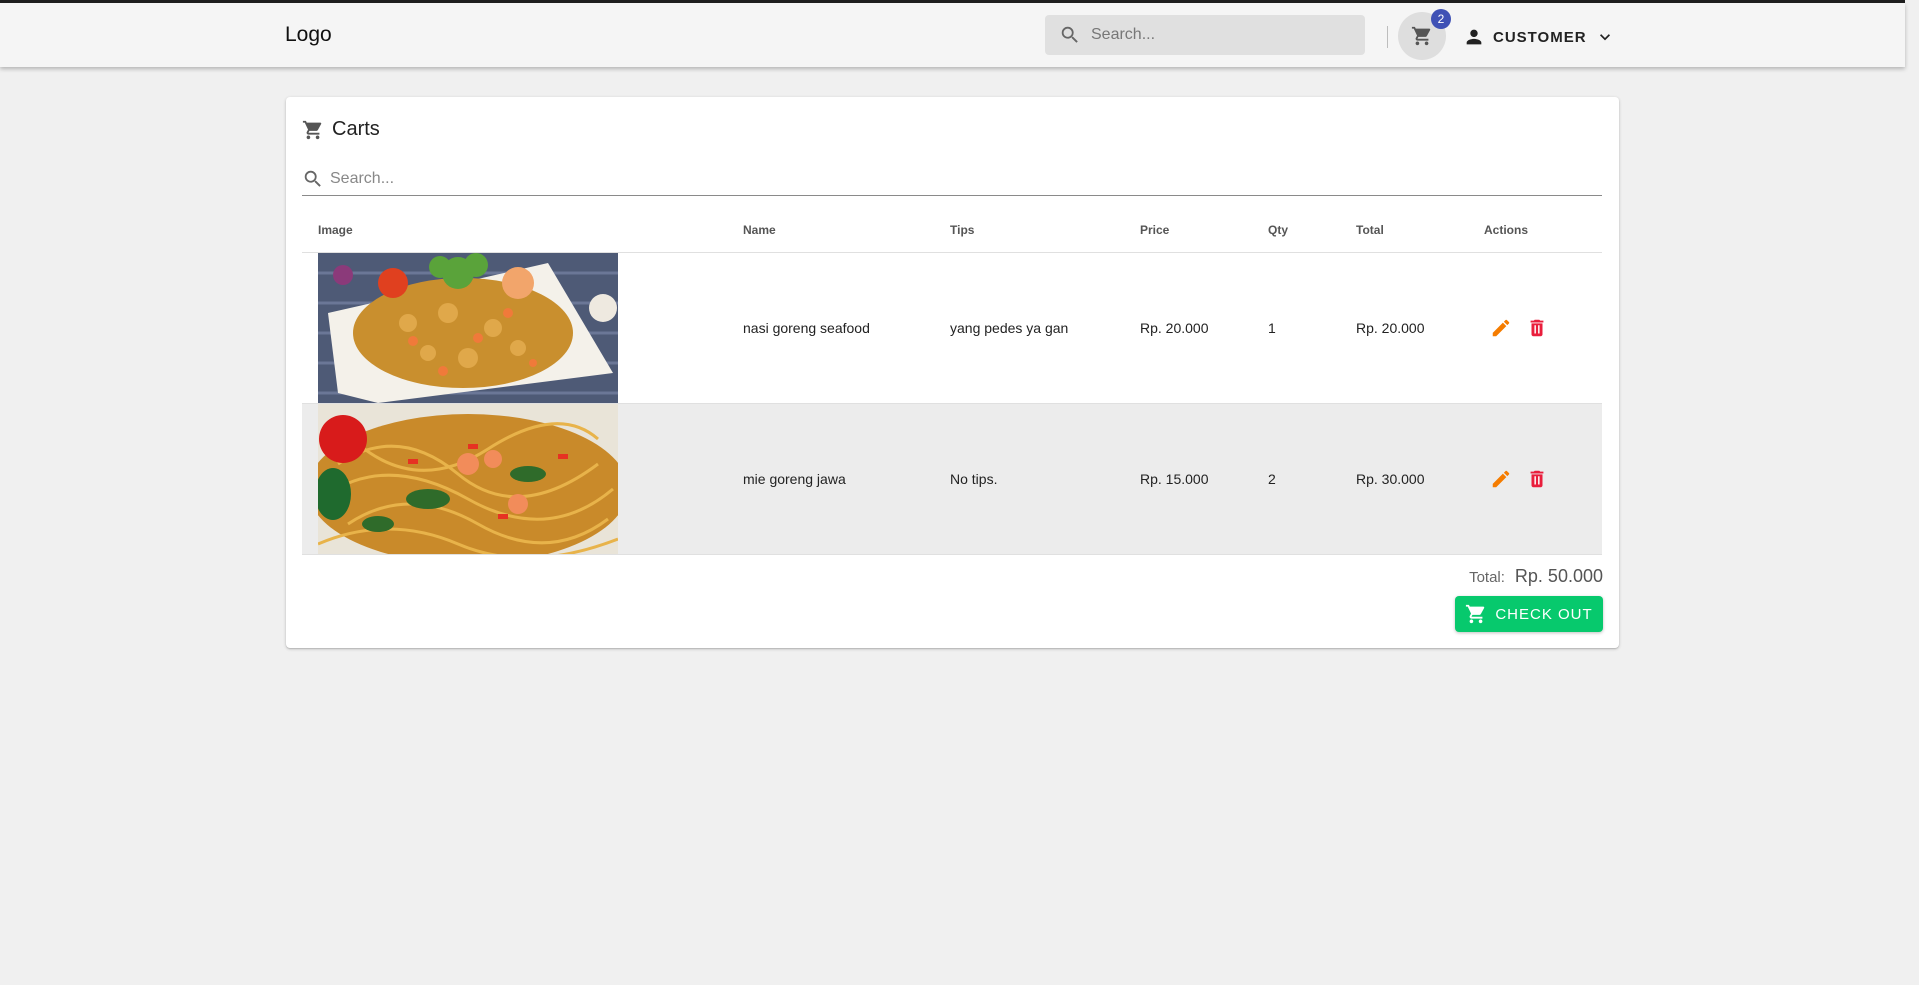 The height and width of the screenshot is (985, 1919). What do you see at coordinates (1272, 479) in the screenshot?
I see `cell-qty: 2` at bounding box center [1272, 479].